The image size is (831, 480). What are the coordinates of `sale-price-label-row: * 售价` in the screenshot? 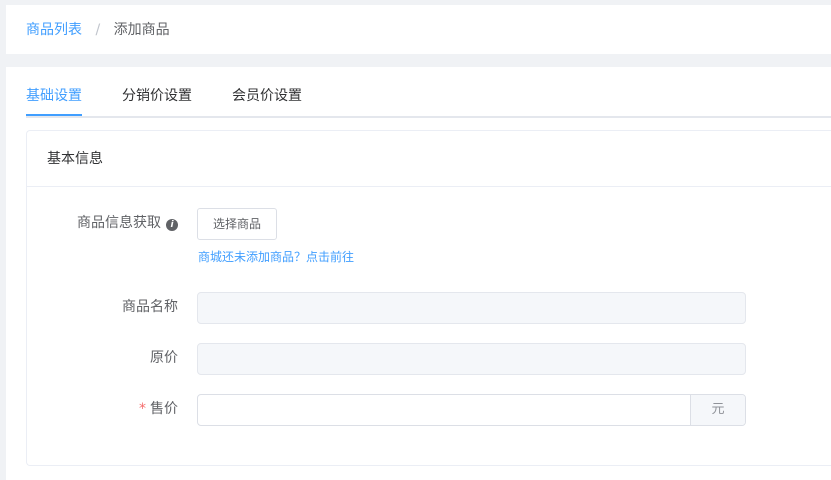 It's located at (158, 409).